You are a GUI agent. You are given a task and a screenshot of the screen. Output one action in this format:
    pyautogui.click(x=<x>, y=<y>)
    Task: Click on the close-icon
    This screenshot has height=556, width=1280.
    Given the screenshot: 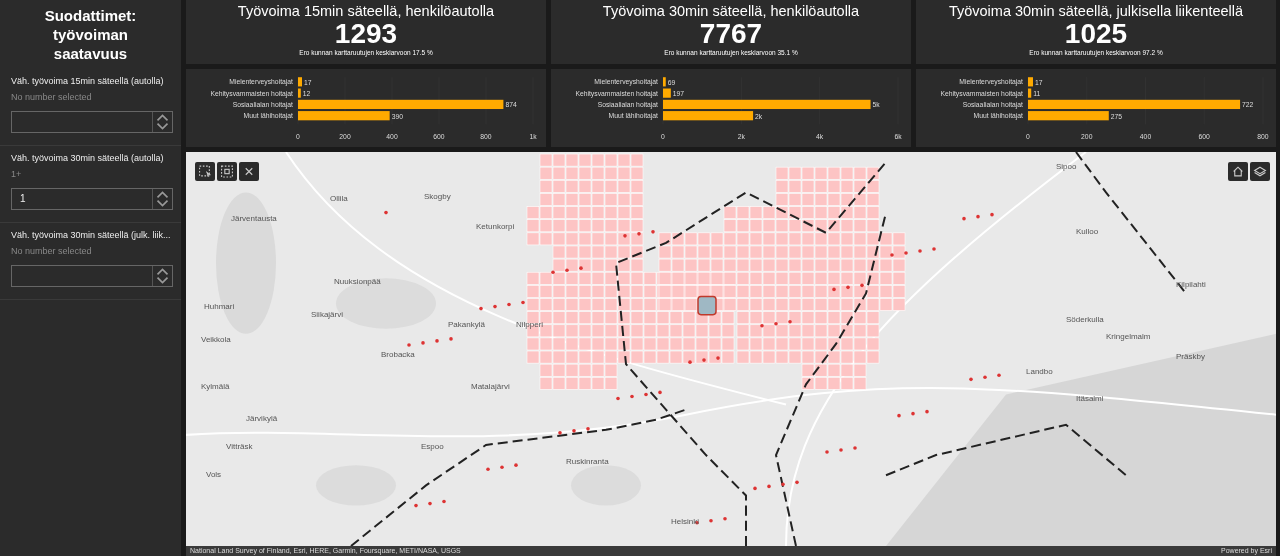 What is the action you would take?
    pyautogui.click(x=249, y=171)
    